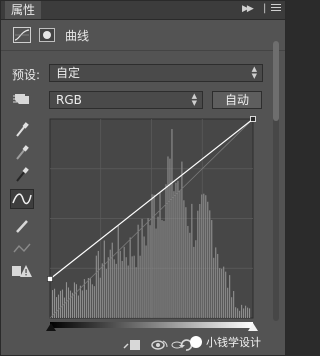 The width and height of the screenshot is (320, 356). Describe the element at coordinates (160, 345) in the screenshot. I see `view-previous-state-icon` at that location.